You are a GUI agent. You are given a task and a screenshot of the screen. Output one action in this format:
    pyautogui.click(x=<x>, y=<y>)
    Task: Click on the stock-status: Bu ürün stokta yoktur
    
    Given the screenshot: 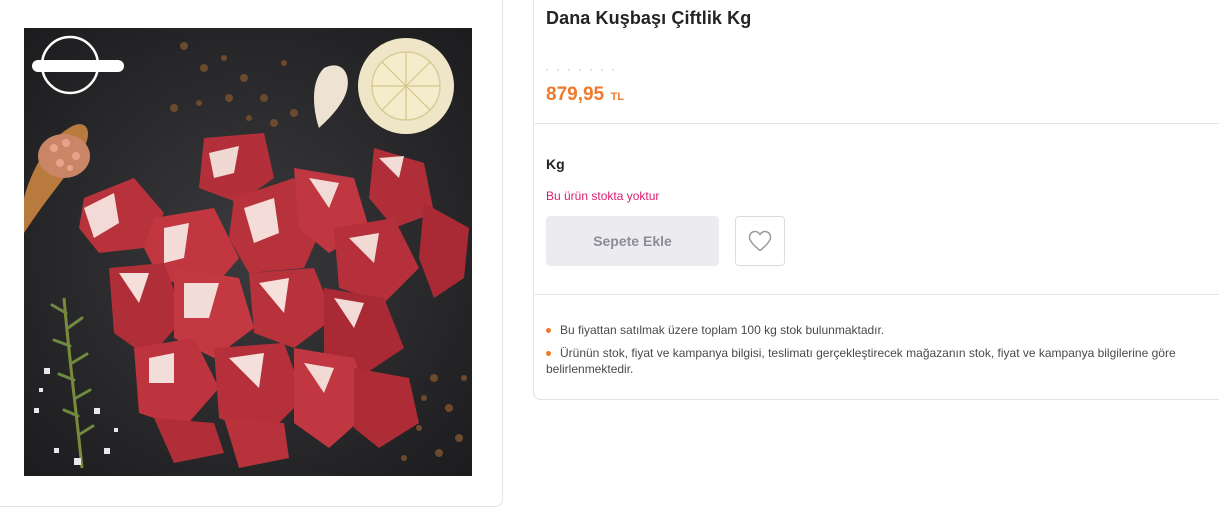 What is the action you would take?
    pyautogui.click(x=603, y=196)
    